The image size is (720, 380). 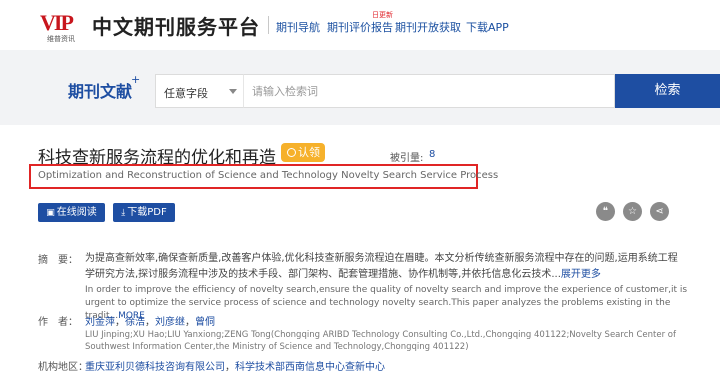 I want to click on organization-list: 重庆亚利贝德科技咨询有限公司，科学技术部西南信息中心查新中心, so click(x=235, y=367).